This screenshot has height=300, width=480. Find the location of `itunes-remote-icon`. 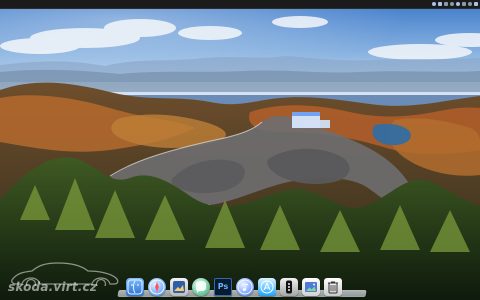

itunes-remote-icon is located at coordinates (289, 287).